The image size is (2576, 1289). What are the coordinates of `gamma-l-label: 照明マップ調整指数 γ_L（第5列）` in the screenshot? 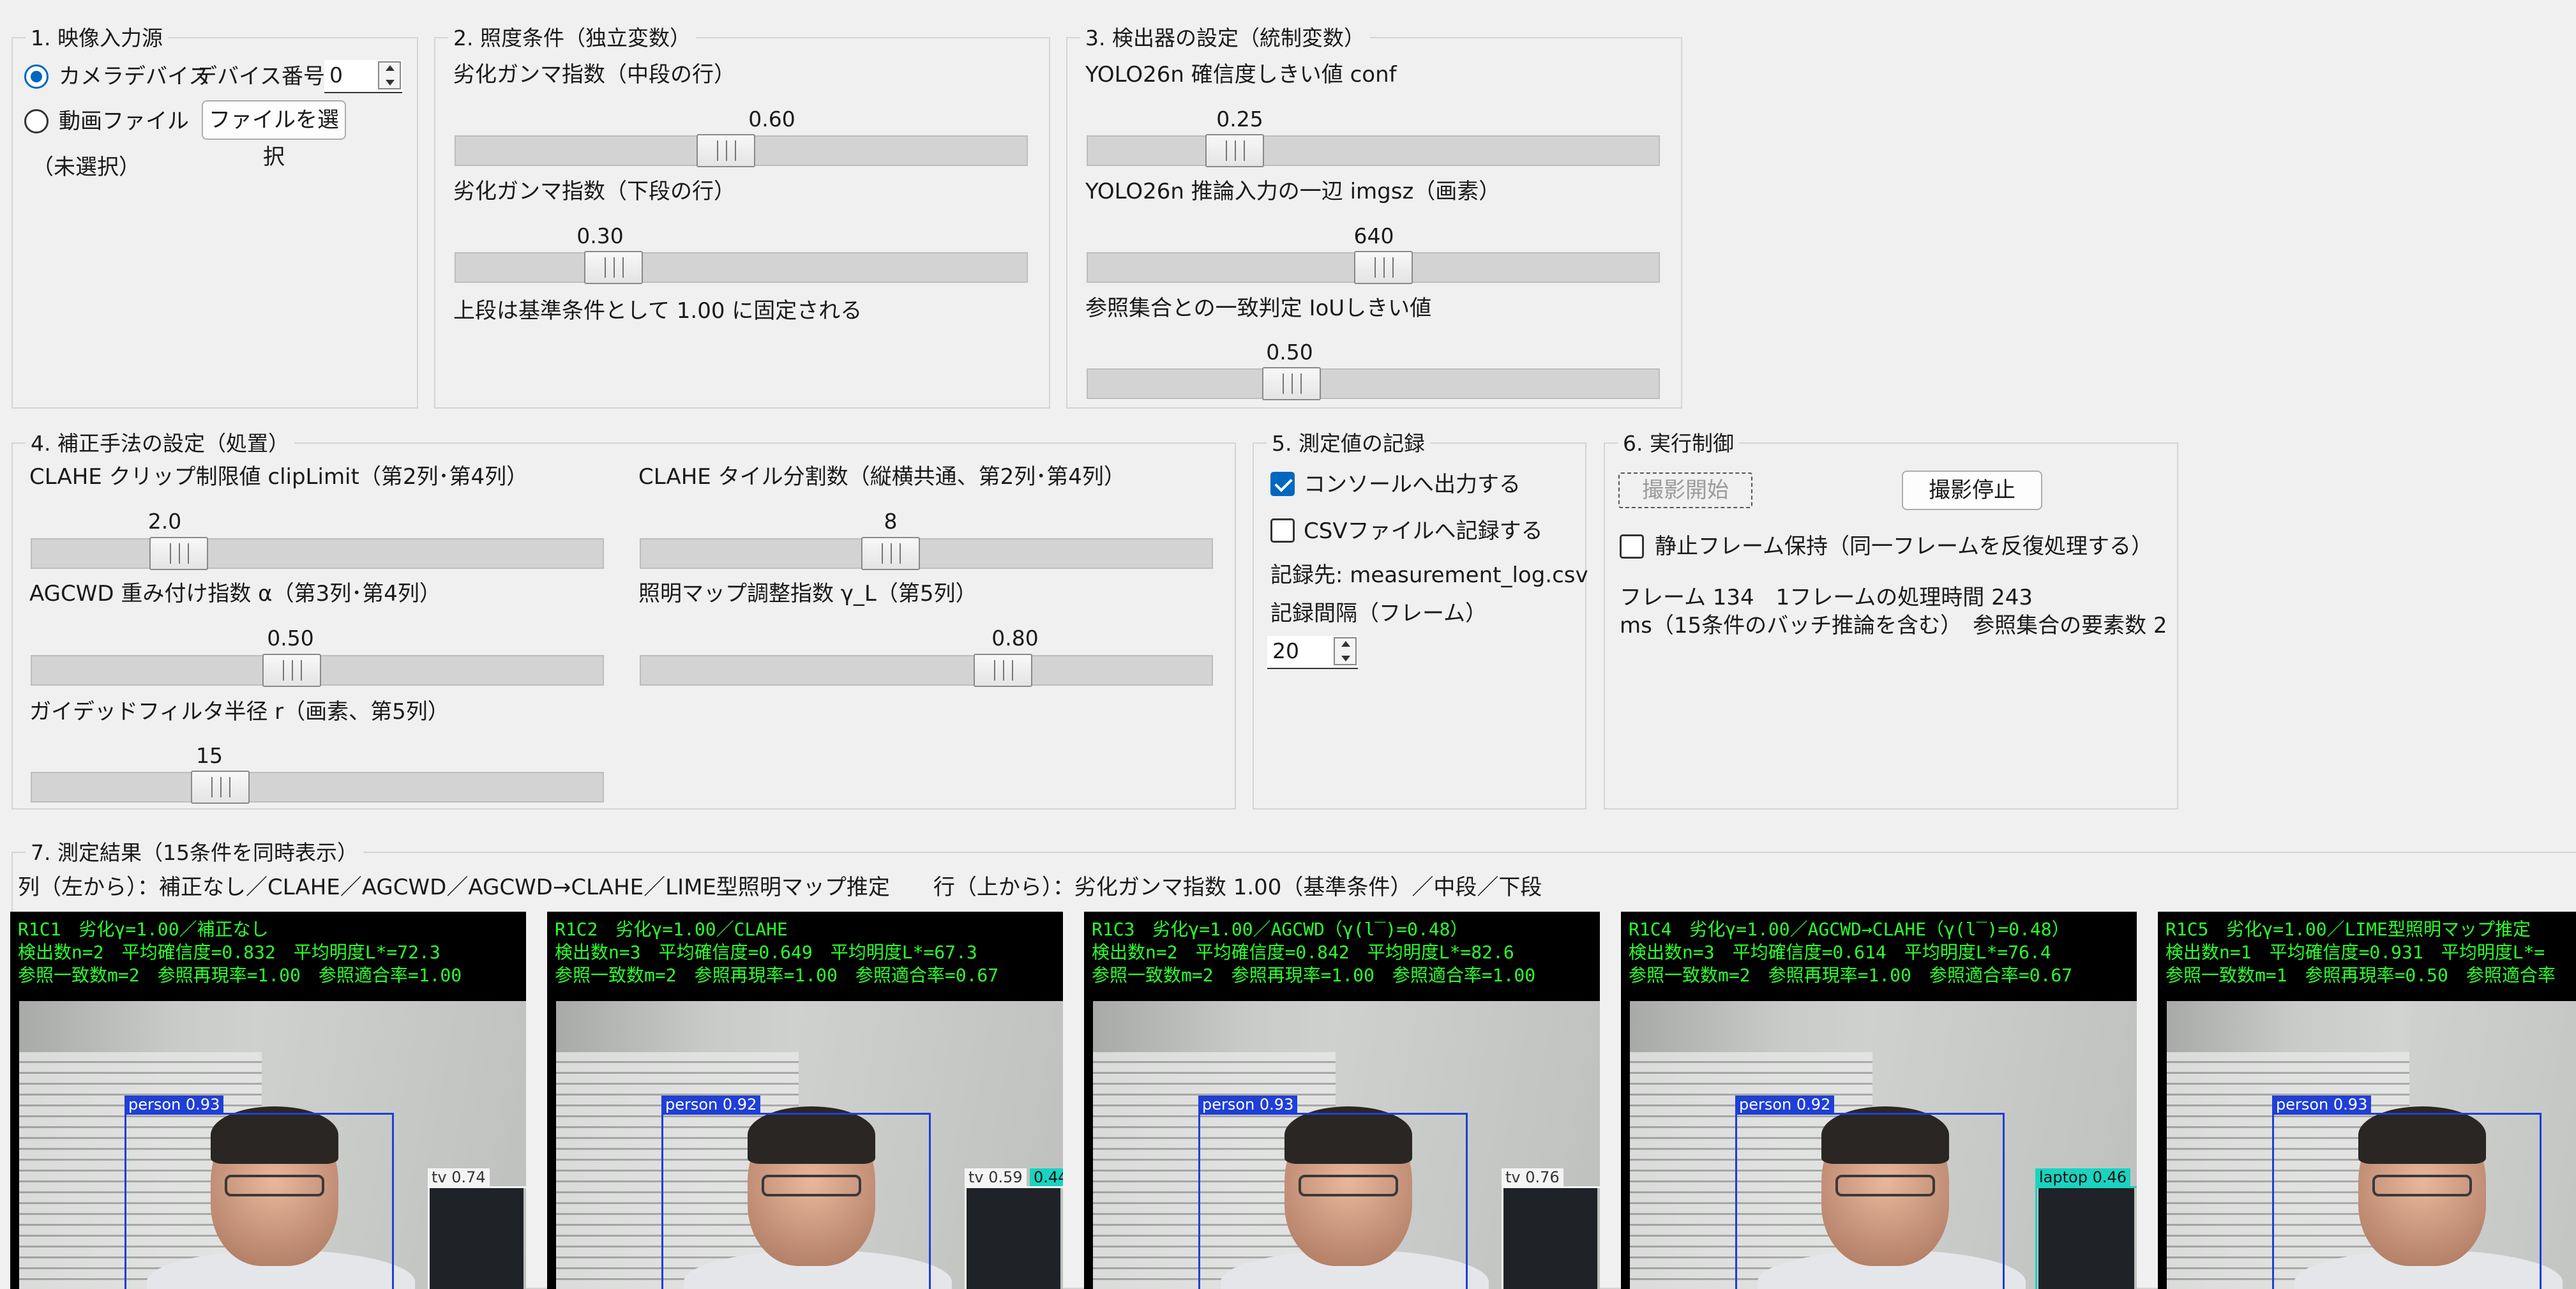 It's located at (807, 594).